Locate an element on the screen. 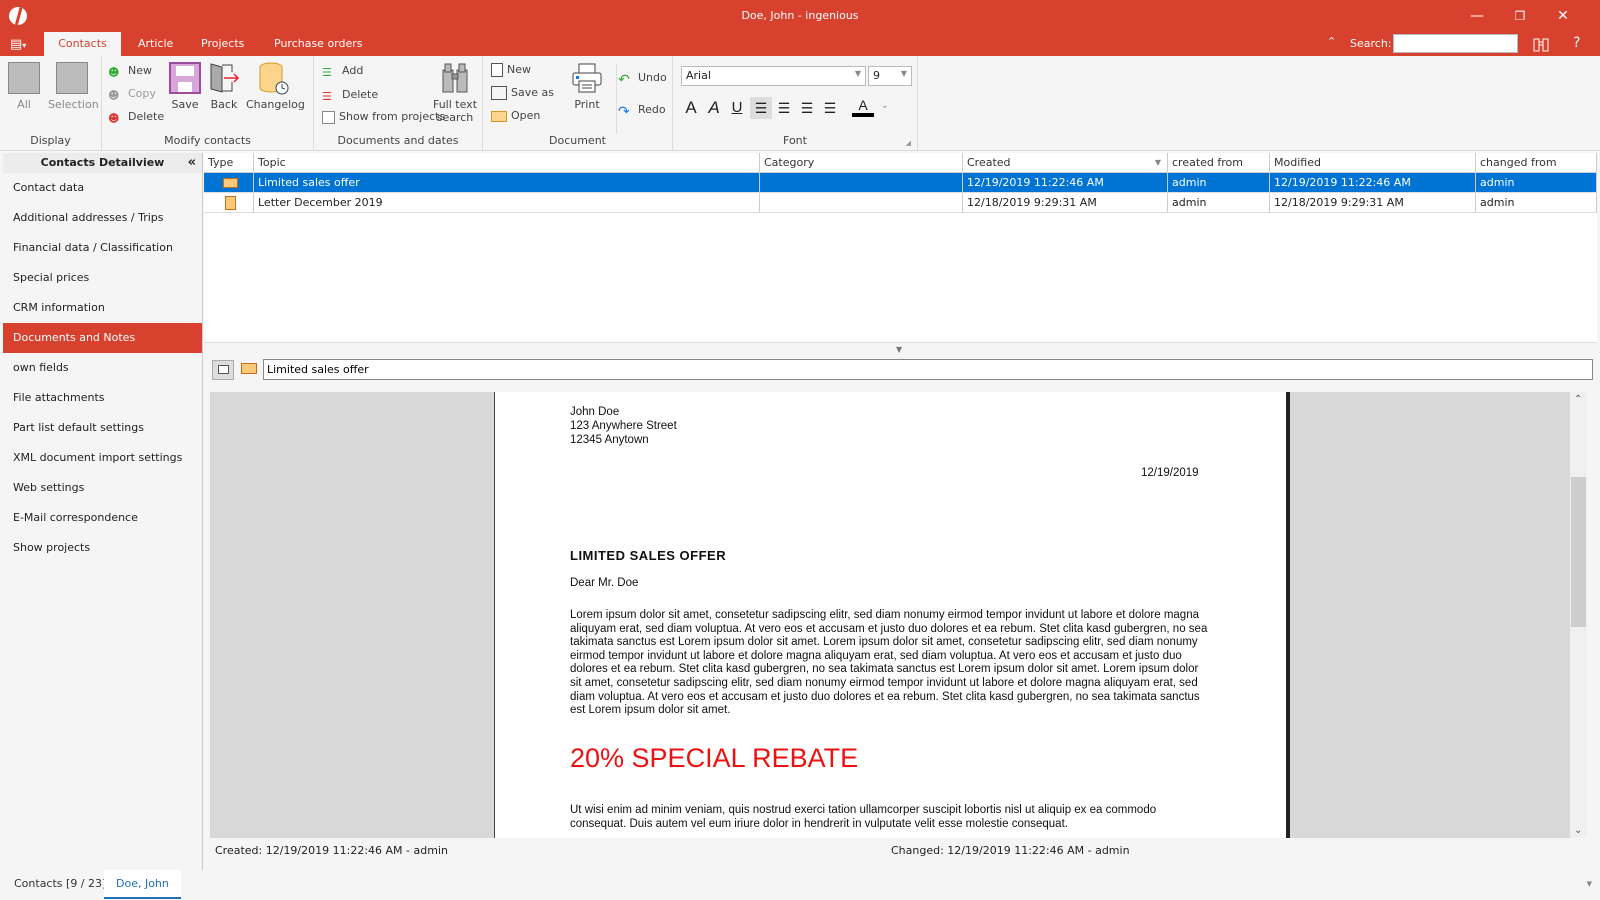  toggle-preview-button is located at coordinates (223, 370).